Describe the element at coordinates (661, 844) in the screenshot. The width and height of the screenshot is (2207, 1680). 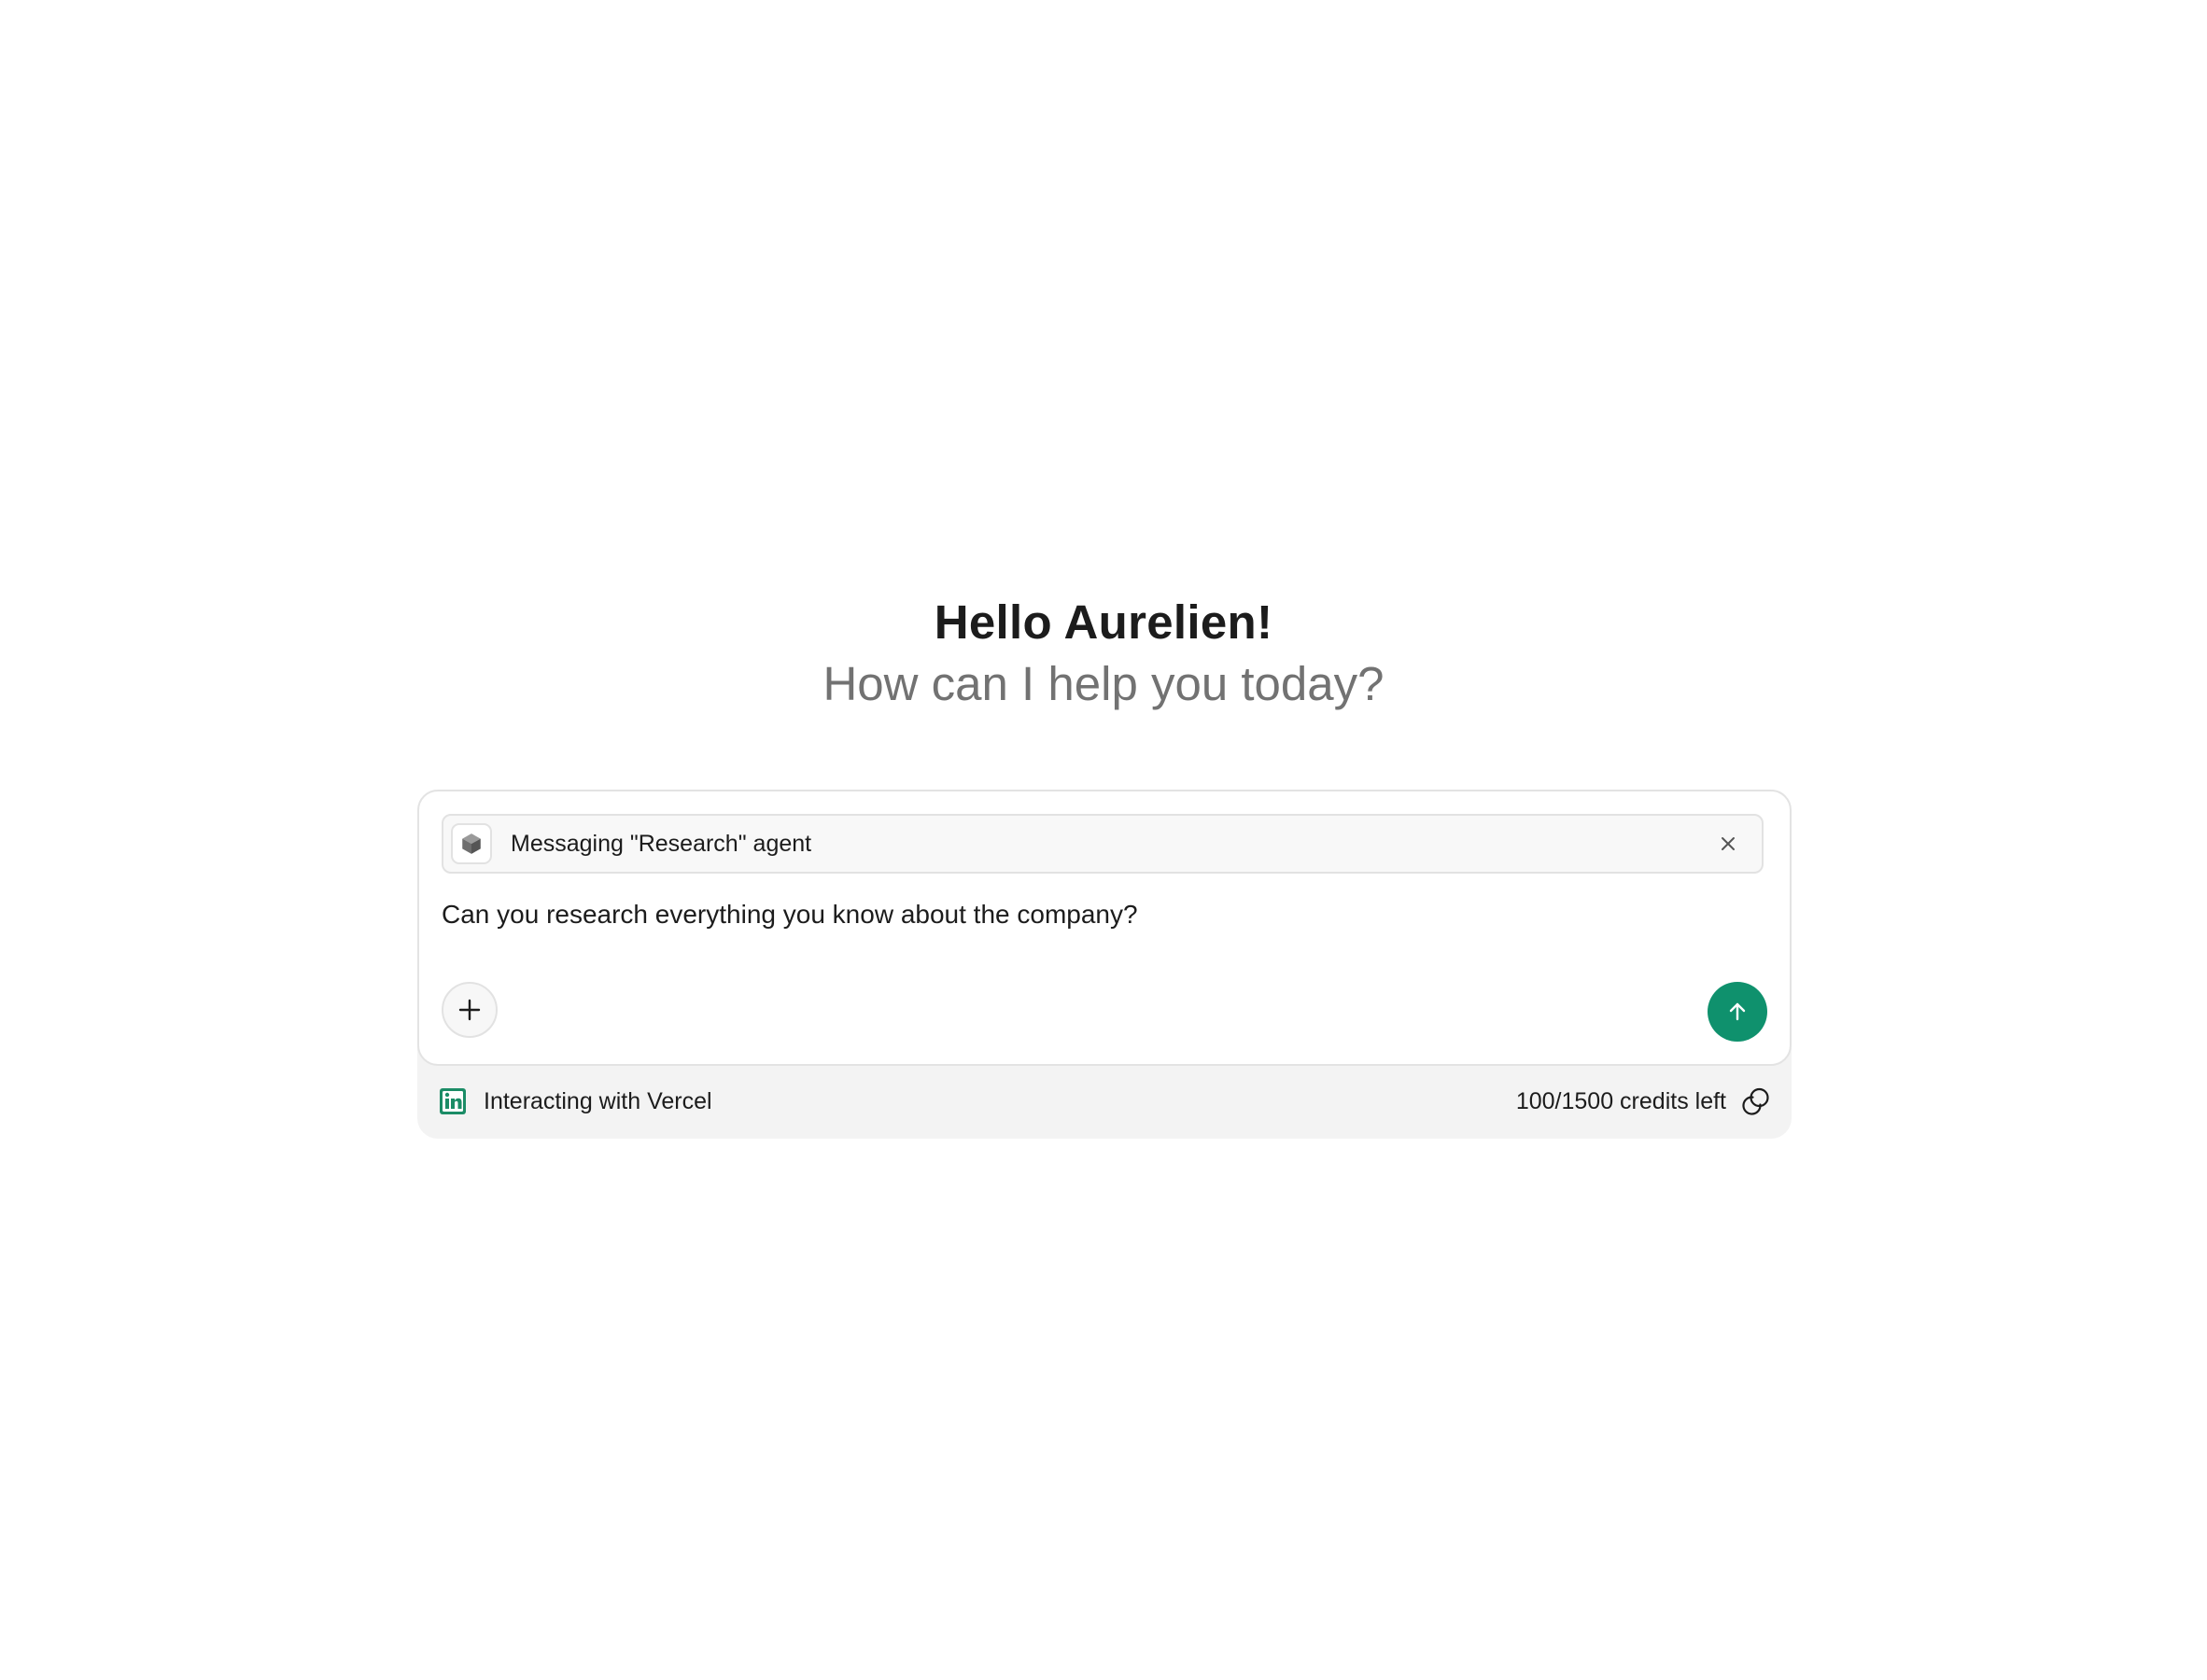
I see `agent-chip-label: Messaging "Research" agent` at that location.